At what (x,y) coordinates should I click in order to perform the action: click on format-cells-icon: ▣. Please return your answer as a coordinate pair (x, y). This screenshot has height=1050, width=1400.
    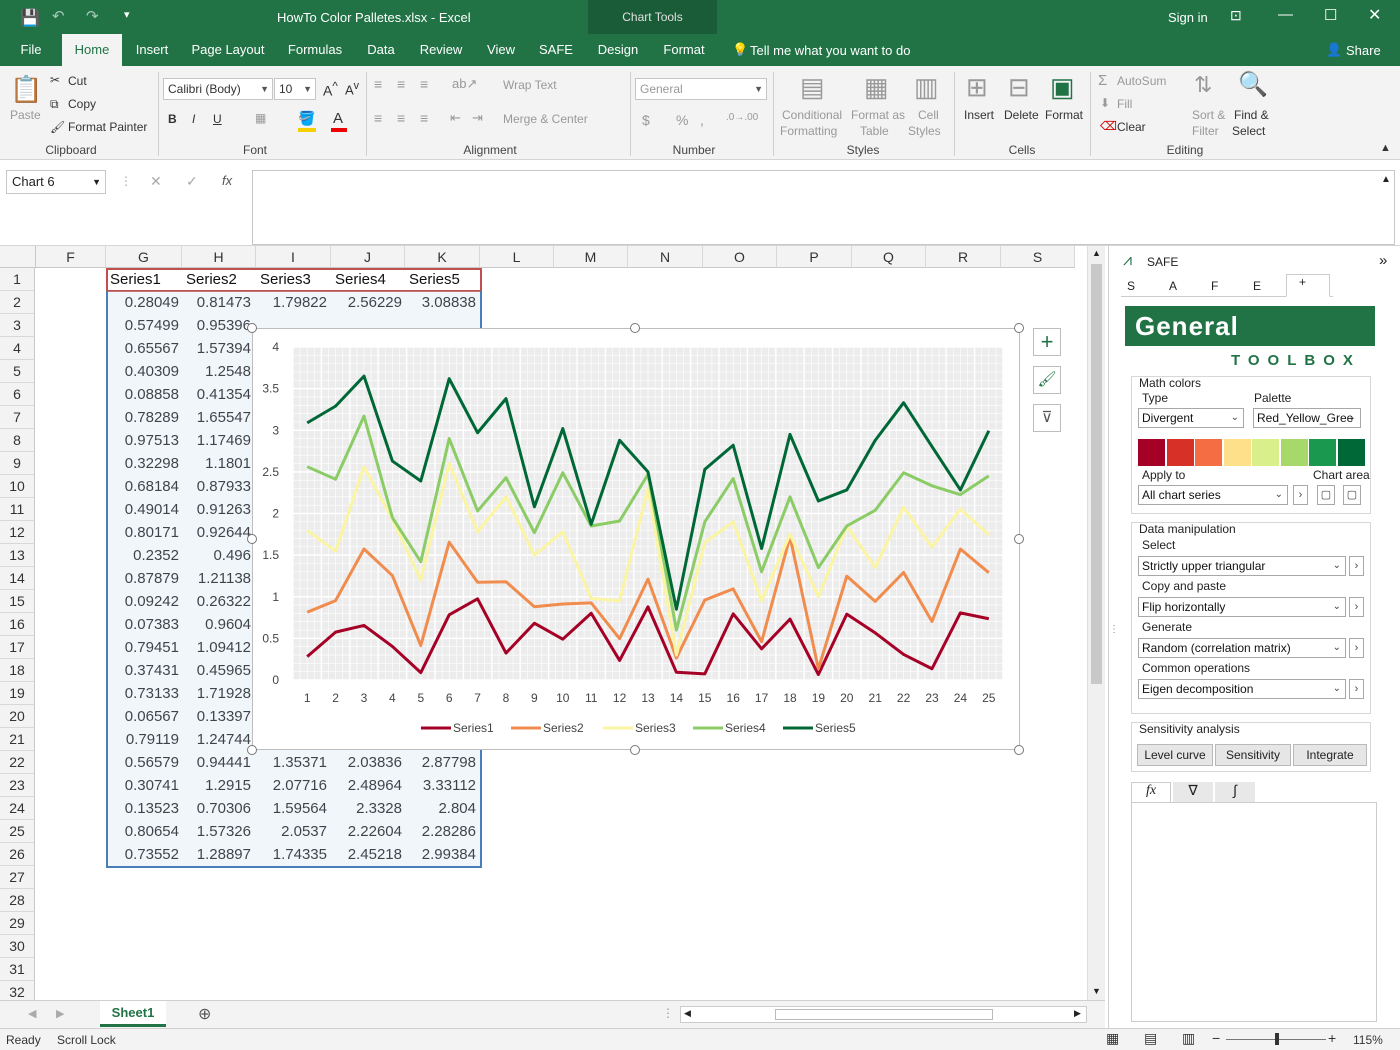
    Looking at the image, I should click on (1062, 87).